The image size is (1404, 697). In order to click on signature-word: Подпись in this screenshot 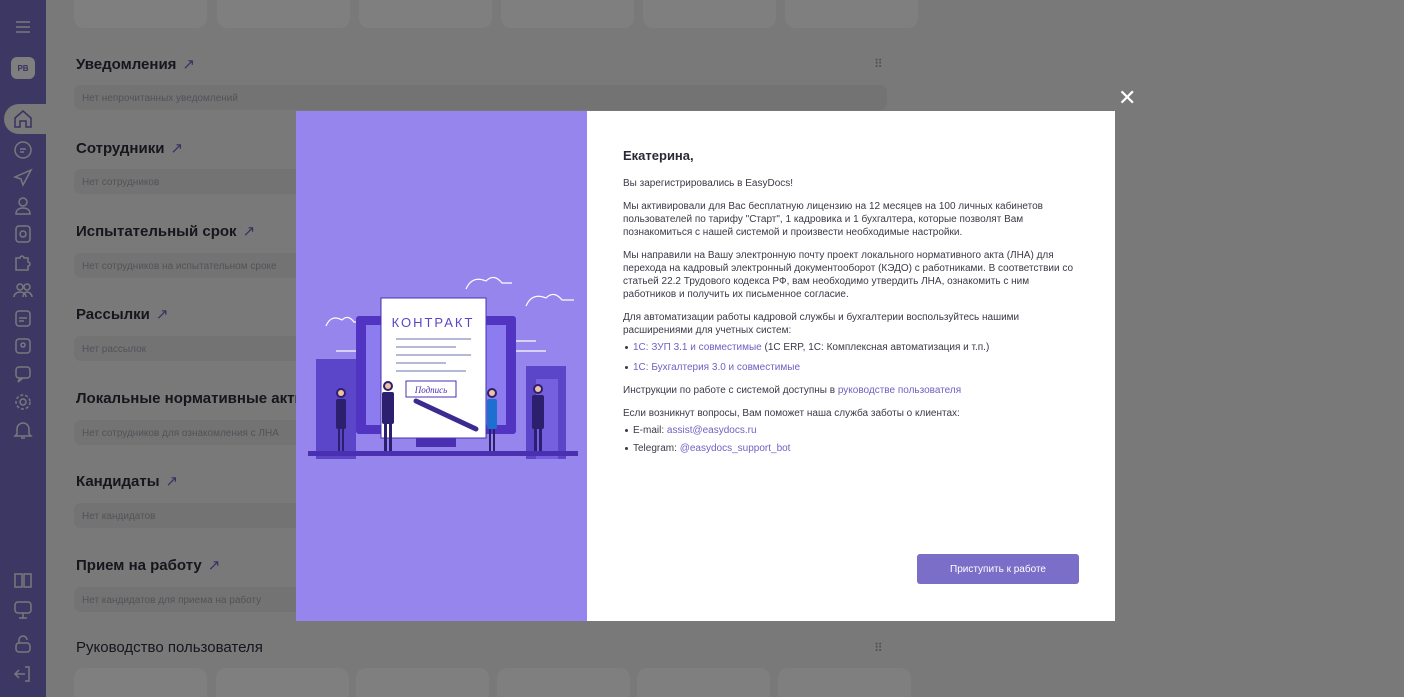, I will do `click(431, 390)`.